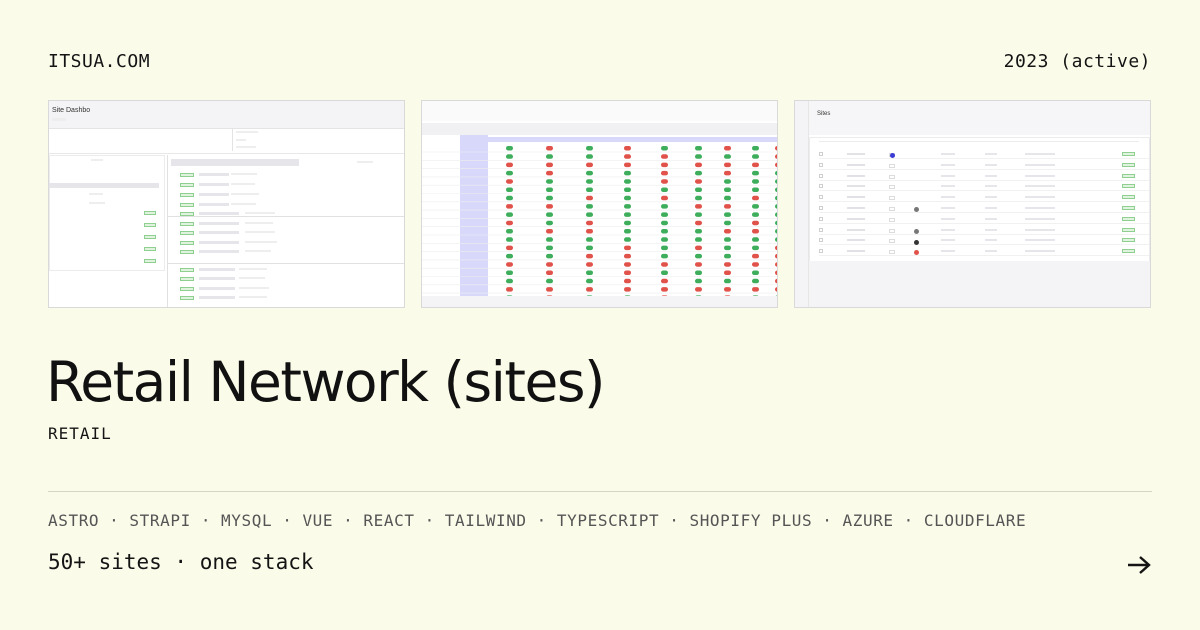  Describe the element at coordinates (99, 61) in the screenshot. I see `site-domain: ITSUA.COM` at that location.